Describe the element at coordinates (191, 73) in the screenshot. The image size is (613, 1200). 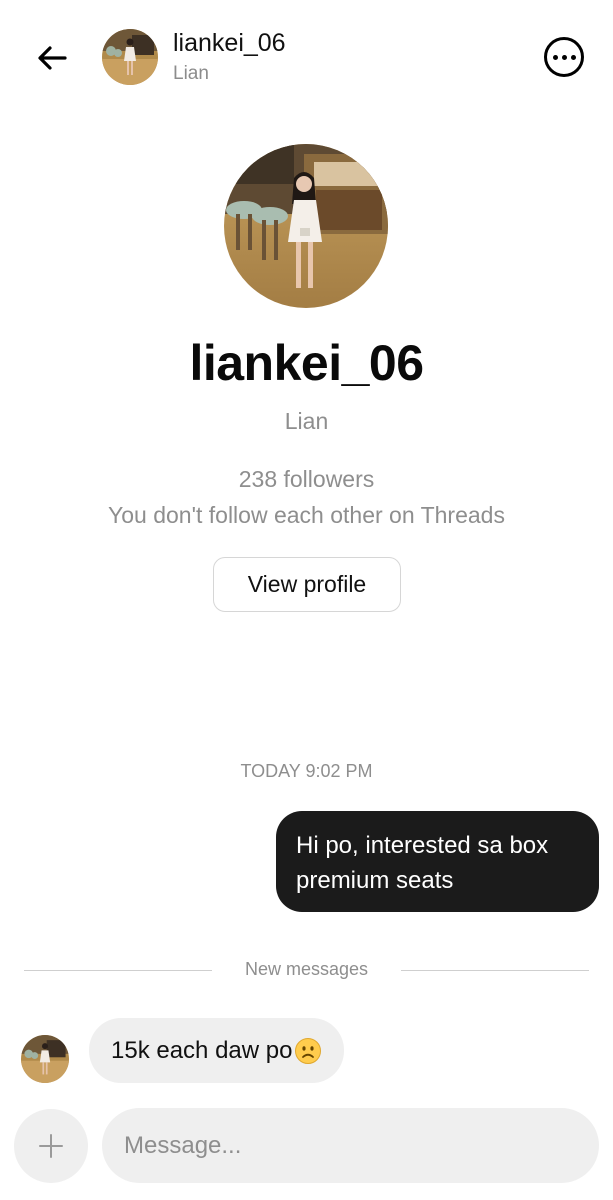
I see `header-name: Lian` at that location.